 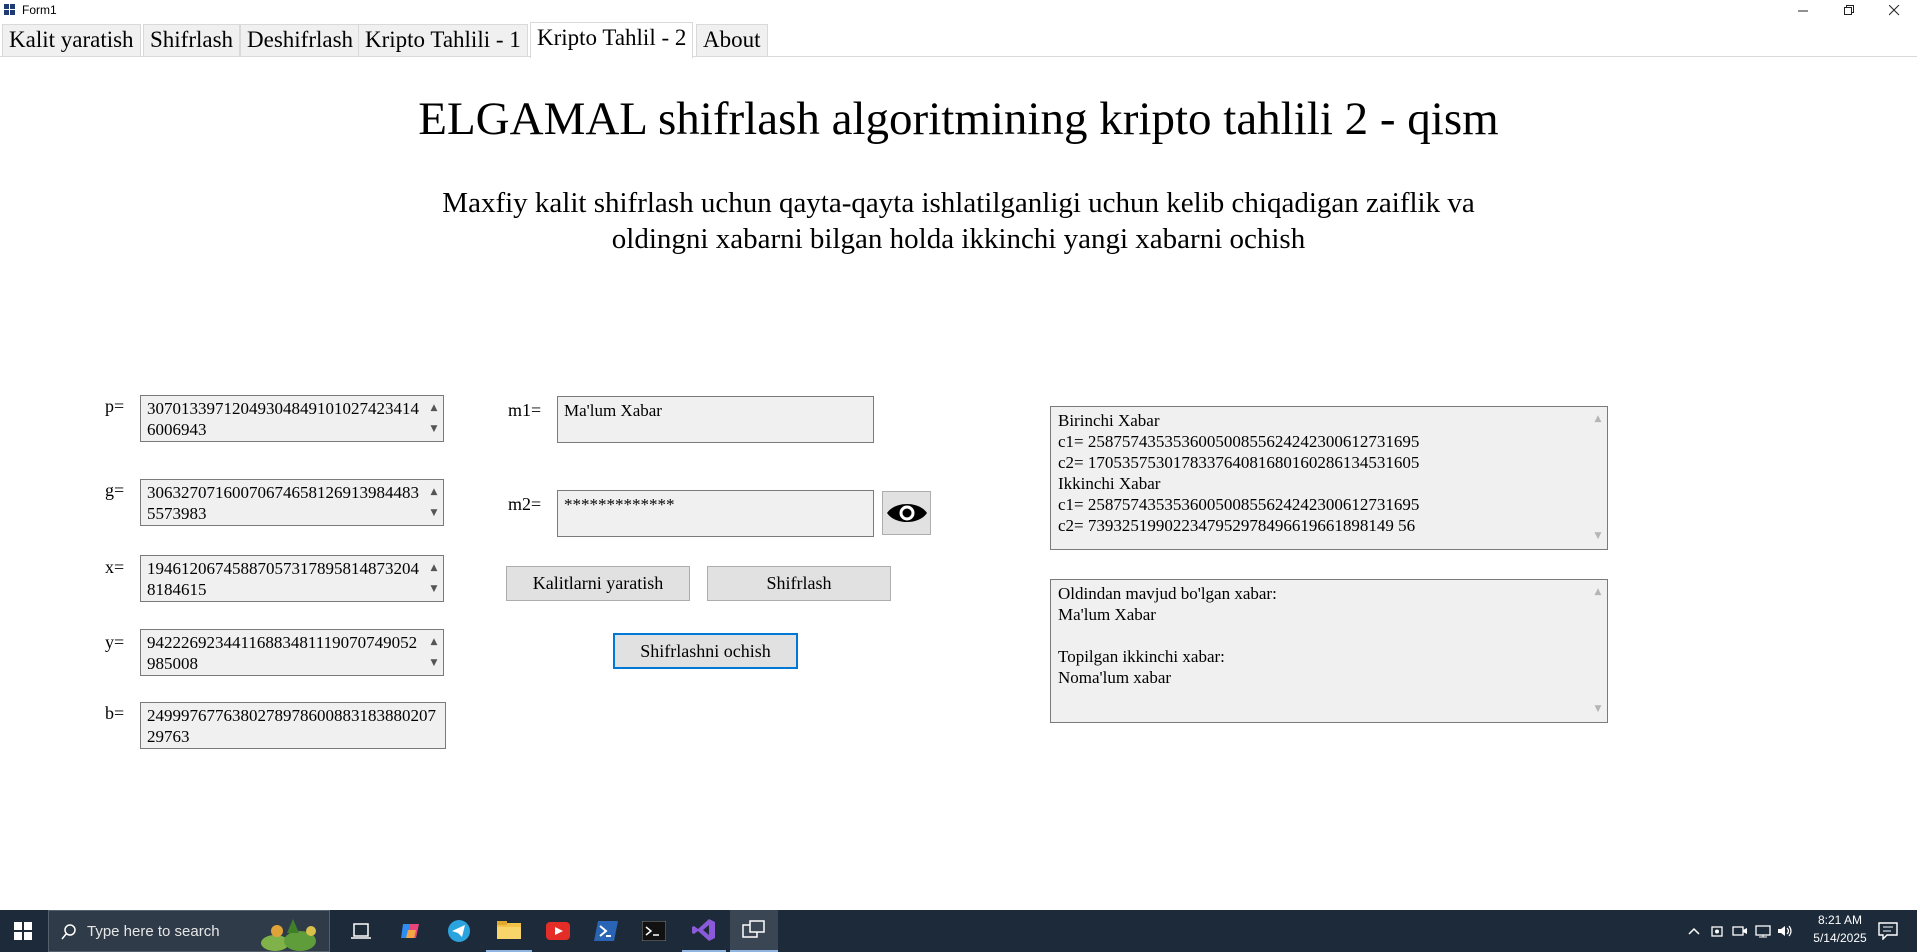 I want to click on show-hidden-icons-button, so click(x=1694, y=931).